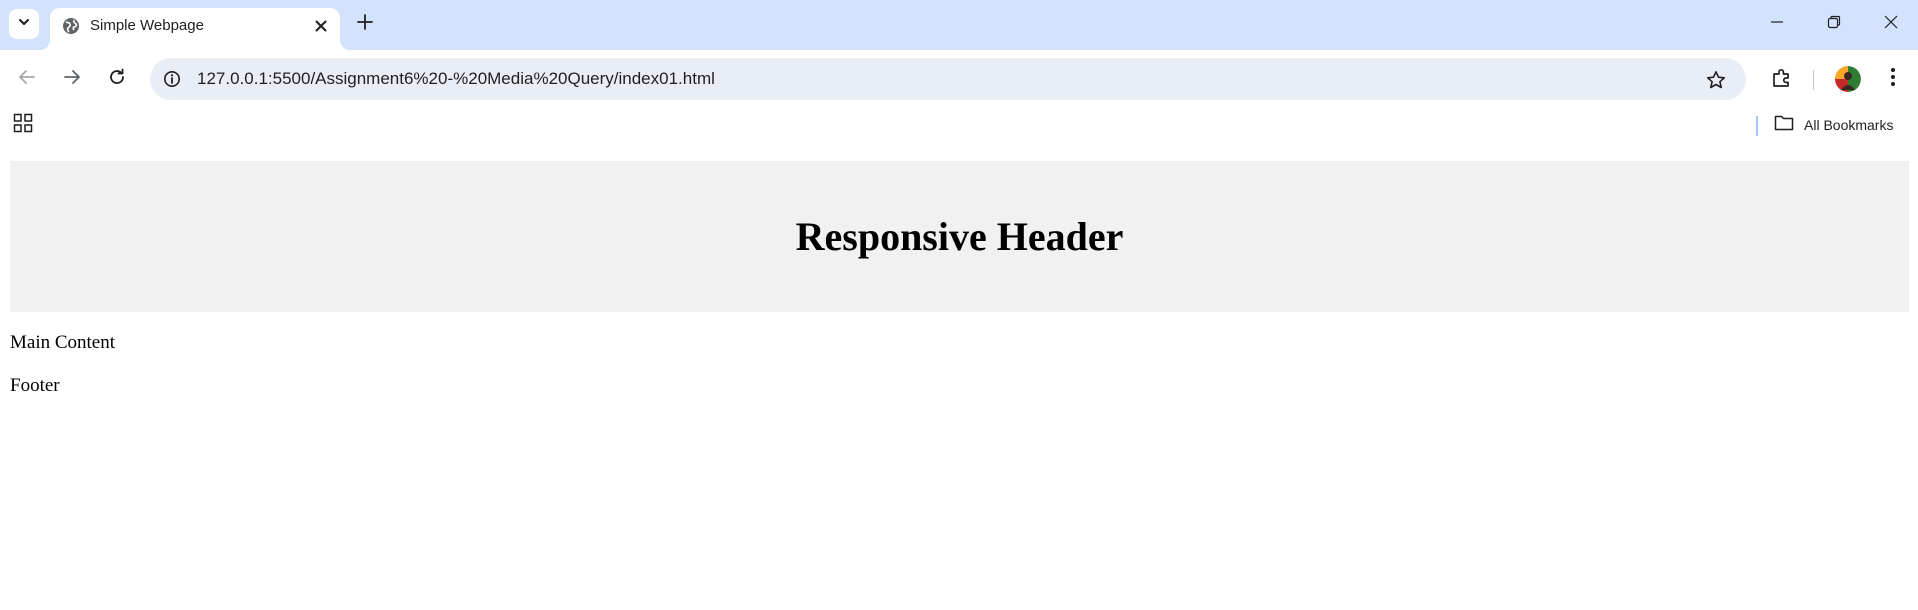 The height and width of the screenshot is (610, 1918). What do you see at coordinates (1849, 125) in the screenshot?
I see `all-bookmarks-label: All Bookmarks` at bounding box center [1849, 125].